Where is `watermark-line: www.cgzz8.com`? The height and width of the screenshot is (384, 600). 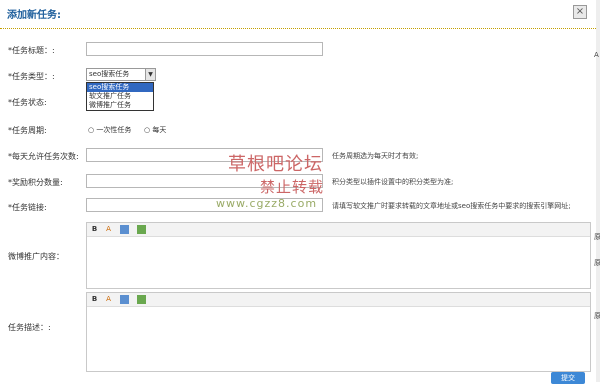 watermark-line: www.cgzz8.com is located at coordinates (267, 203).